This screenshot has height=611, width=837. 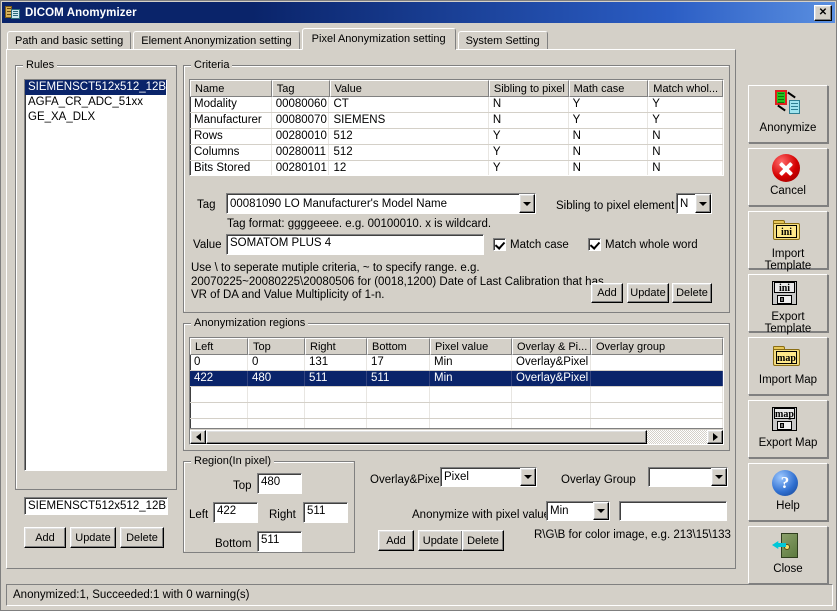 I want to click on rule-delete-button: Delete, so click(x=142, y=537).